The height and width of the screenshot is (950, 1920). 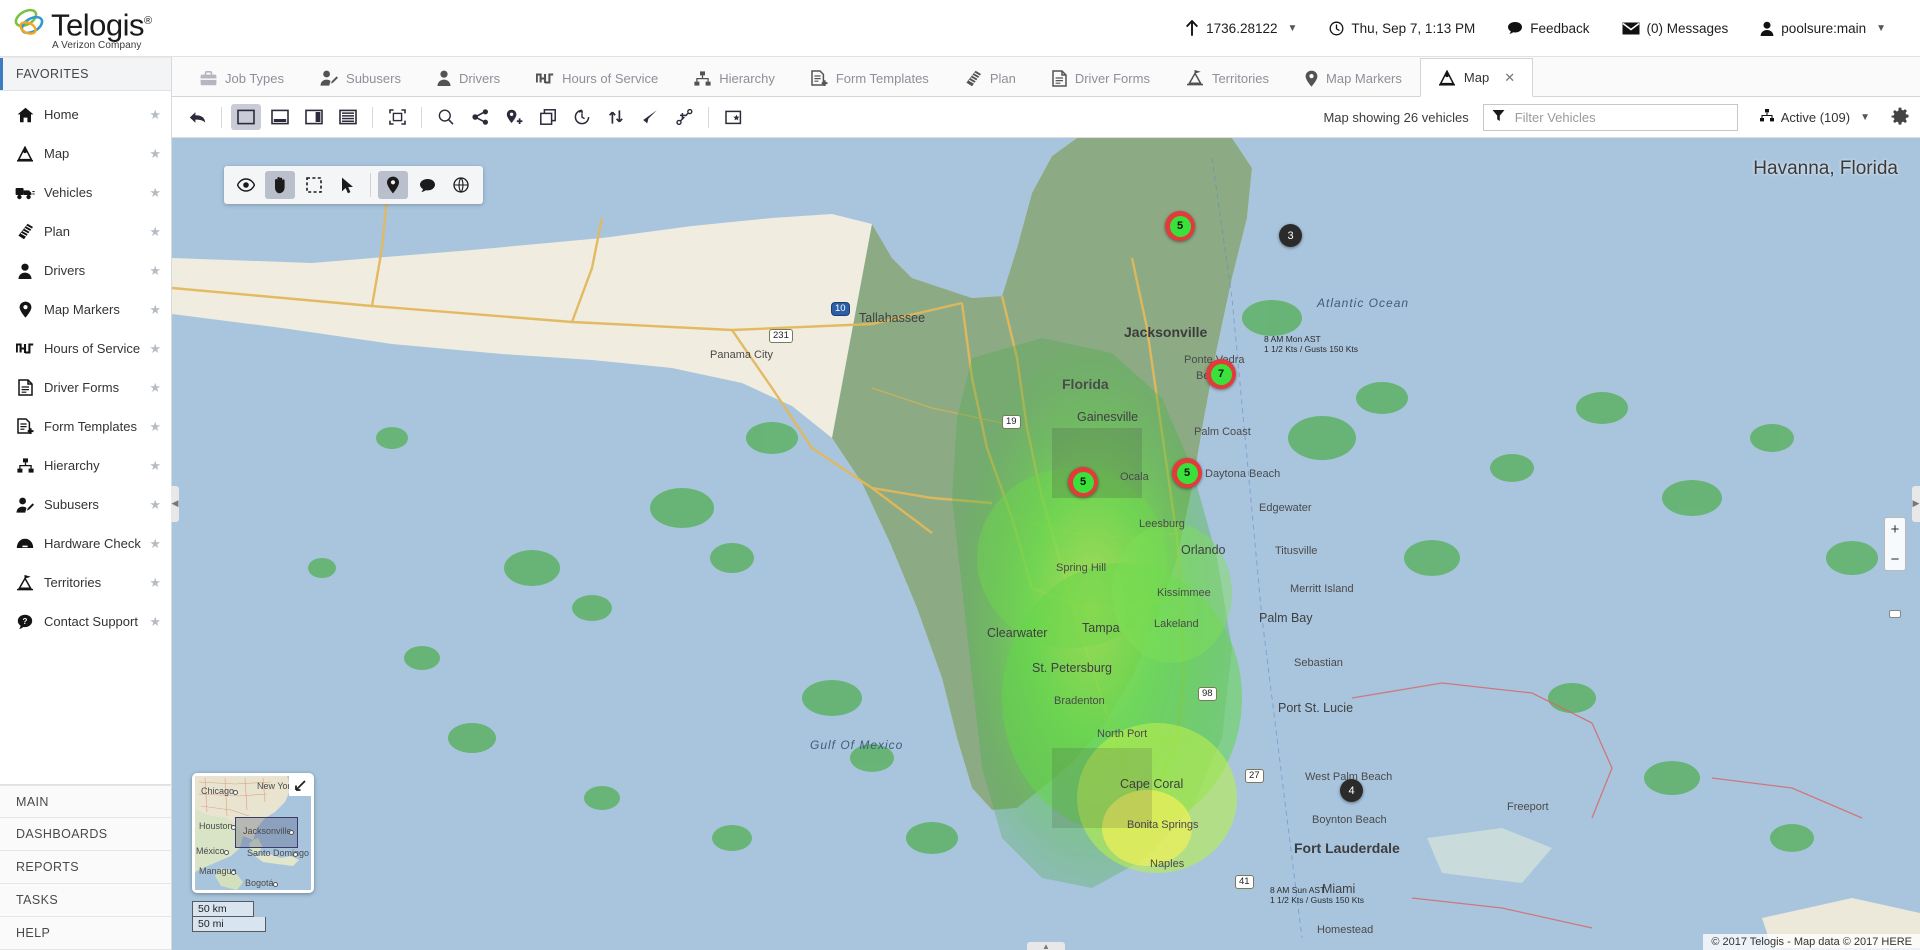 I want to click on tab-map: Map ✕, so click(x=1476, y=77).